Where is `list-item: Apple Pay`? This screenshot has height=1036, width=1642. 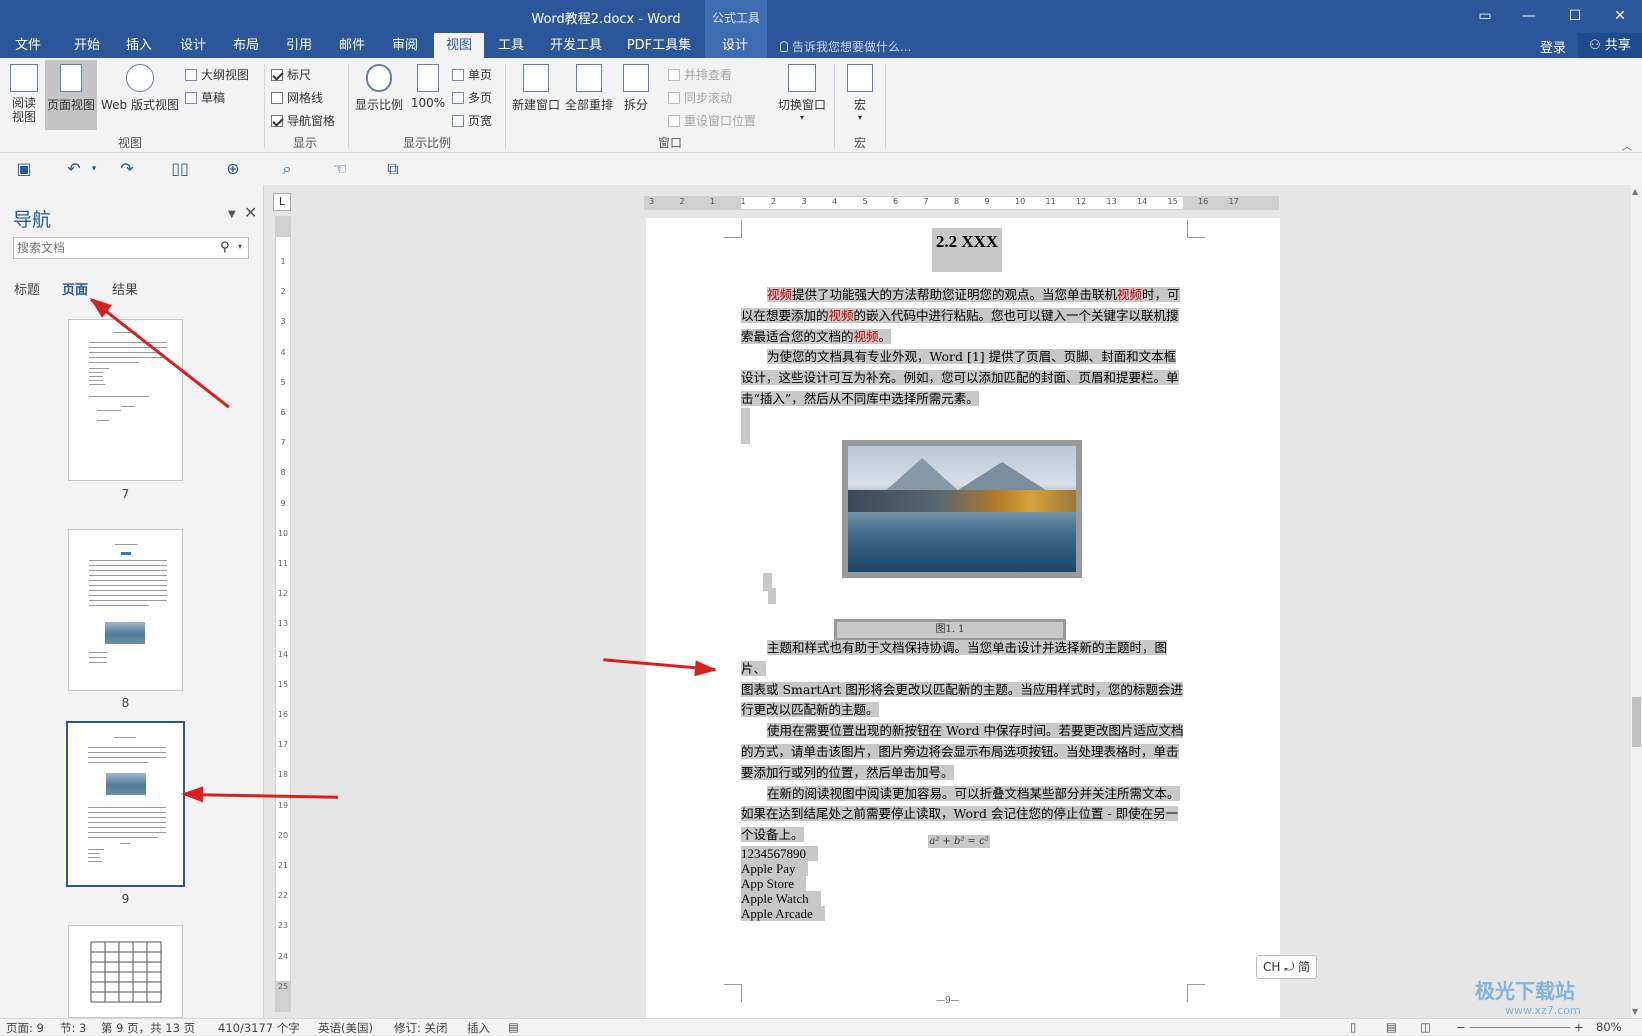
list-item: Apple Pay is located at coordinates (783, 868).